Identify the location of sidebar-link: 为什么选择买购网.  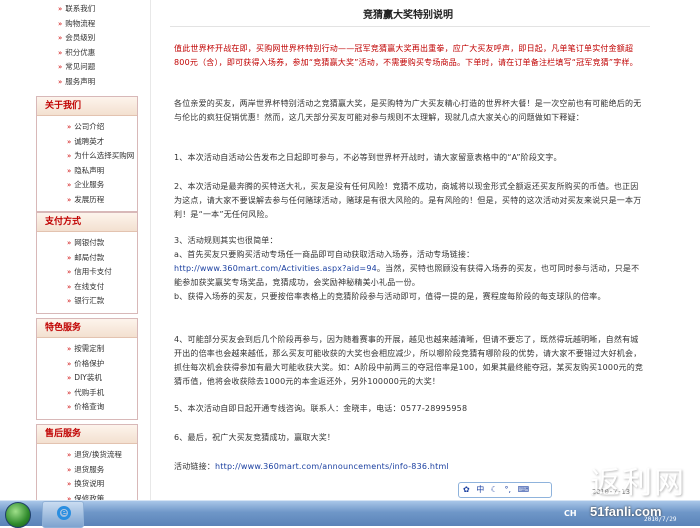
(102, 156).